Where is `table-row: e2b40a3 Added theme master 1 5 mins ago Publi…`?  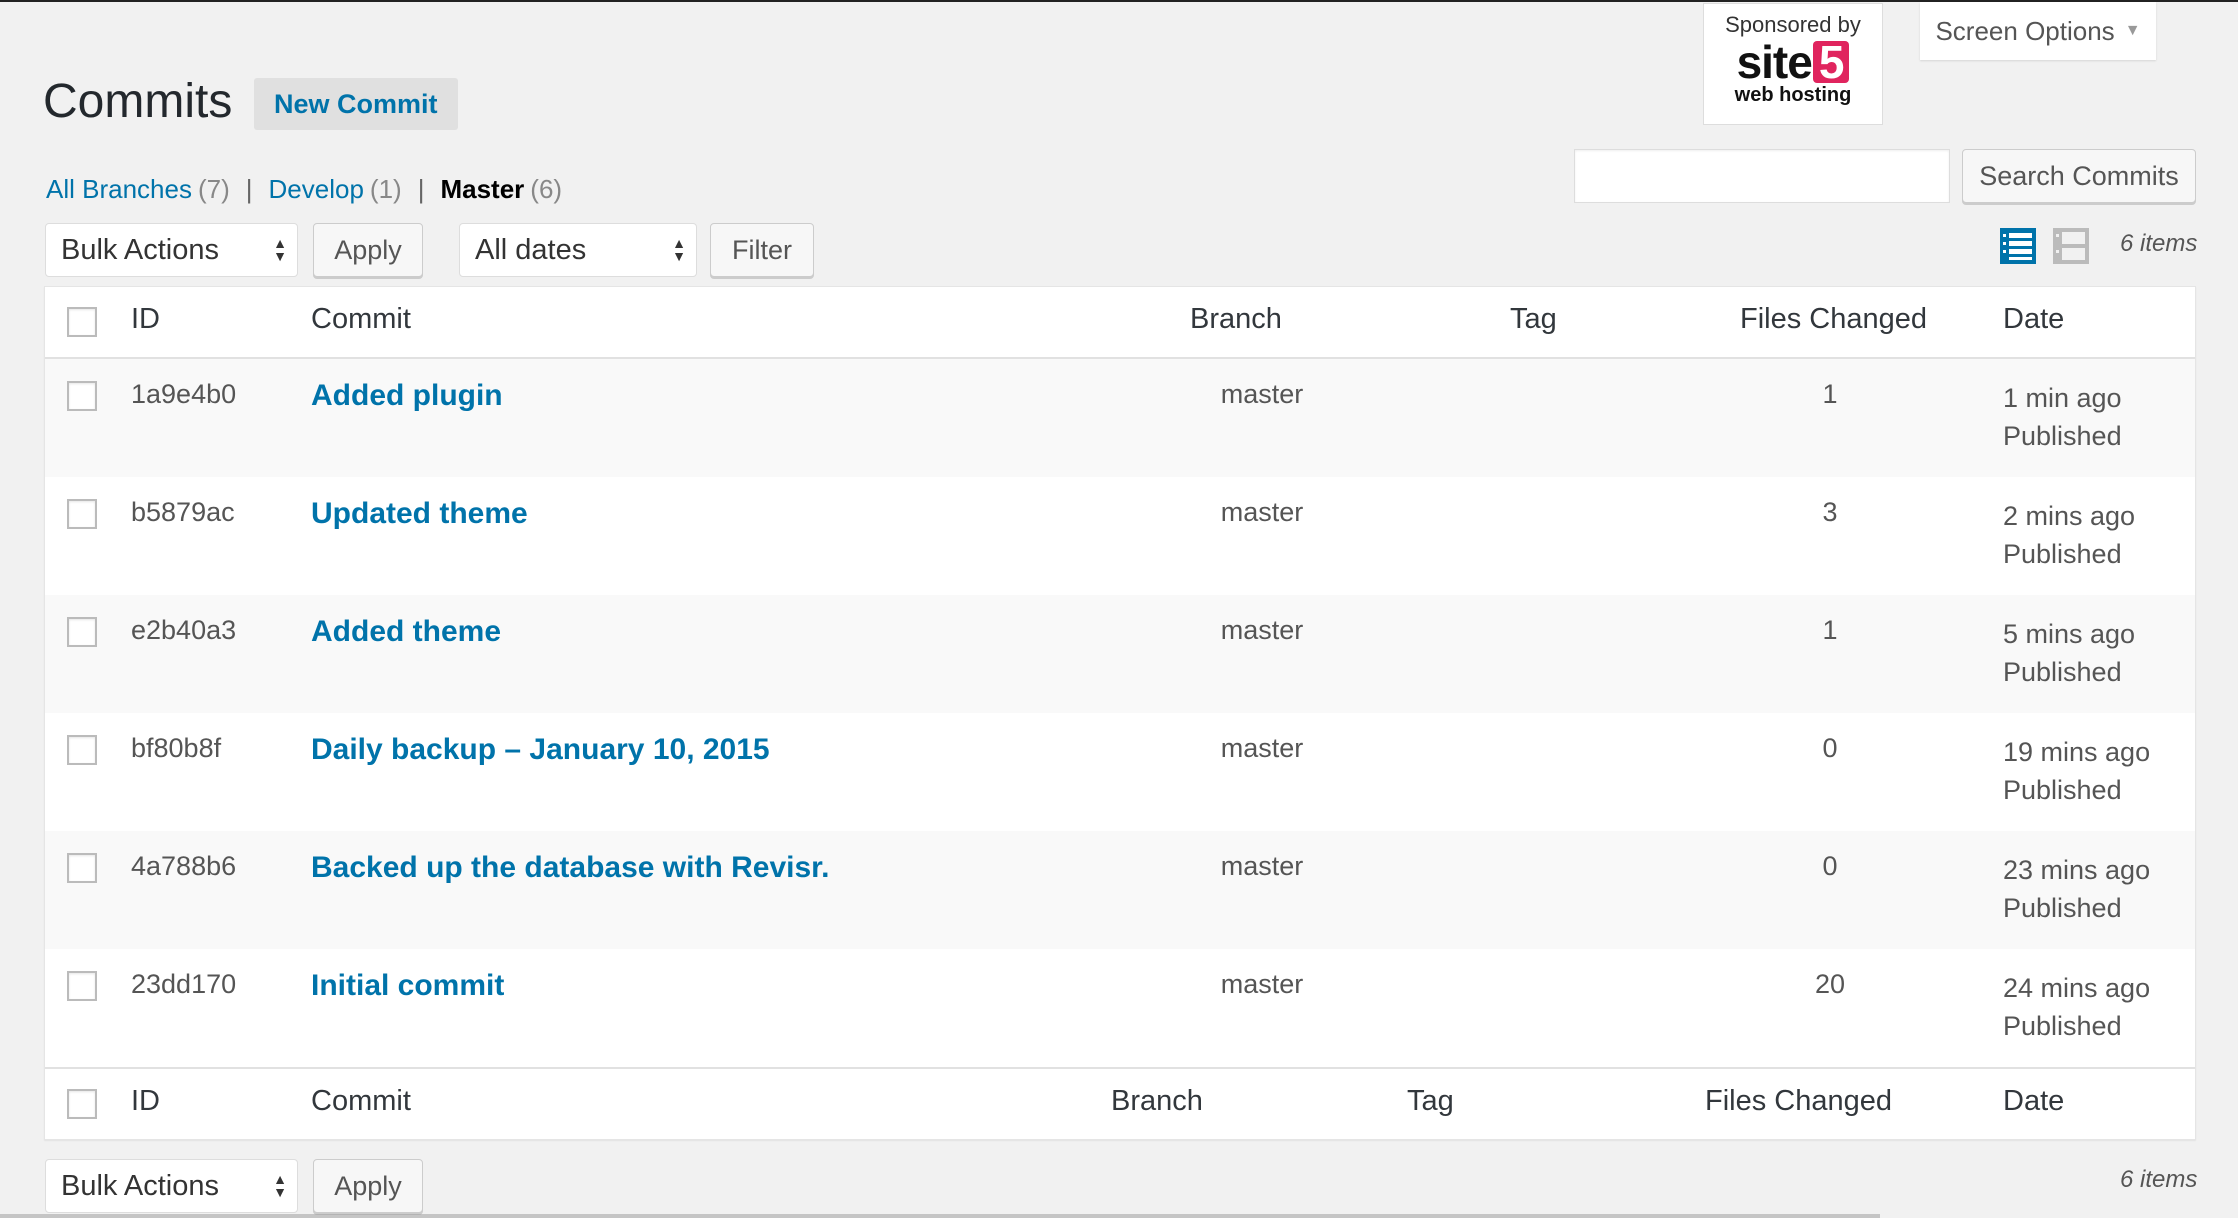
table-row: e2b40a3 Added theme master 1 5 mins ago Publi… is located at coordinates (1120, 654).